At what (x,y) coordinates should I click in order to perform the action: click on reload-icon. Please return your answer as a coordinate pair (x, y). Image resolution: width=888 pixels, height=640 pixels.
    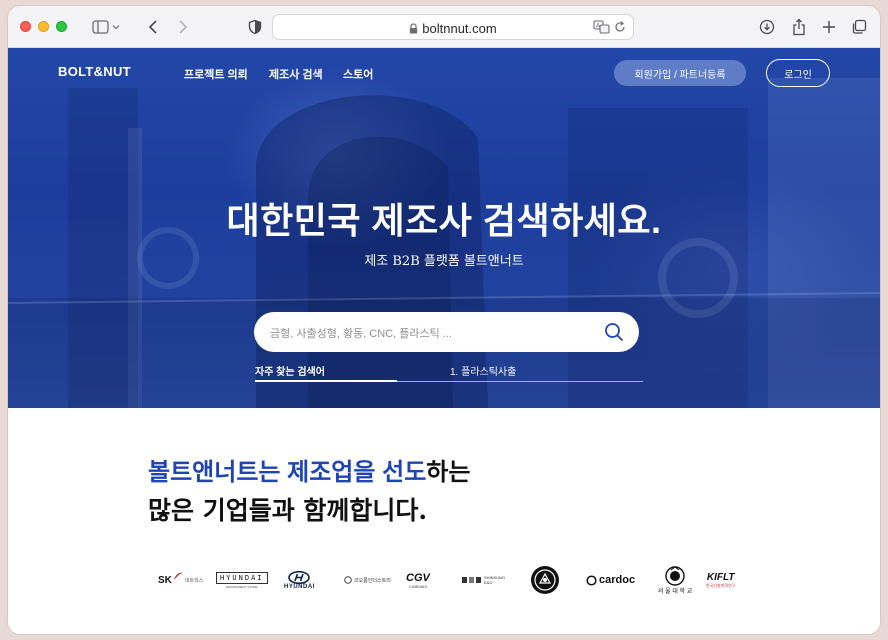
    Looking at the image, I should click on (620, 29).